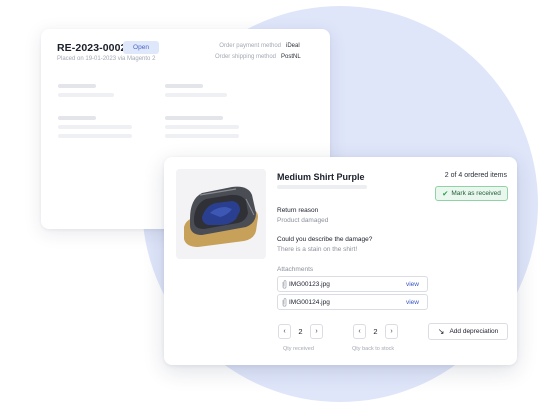 This screenshot has height=420, width=560. I want to click on attachment-row: IMG00123.jpg view, so click(352, 284).